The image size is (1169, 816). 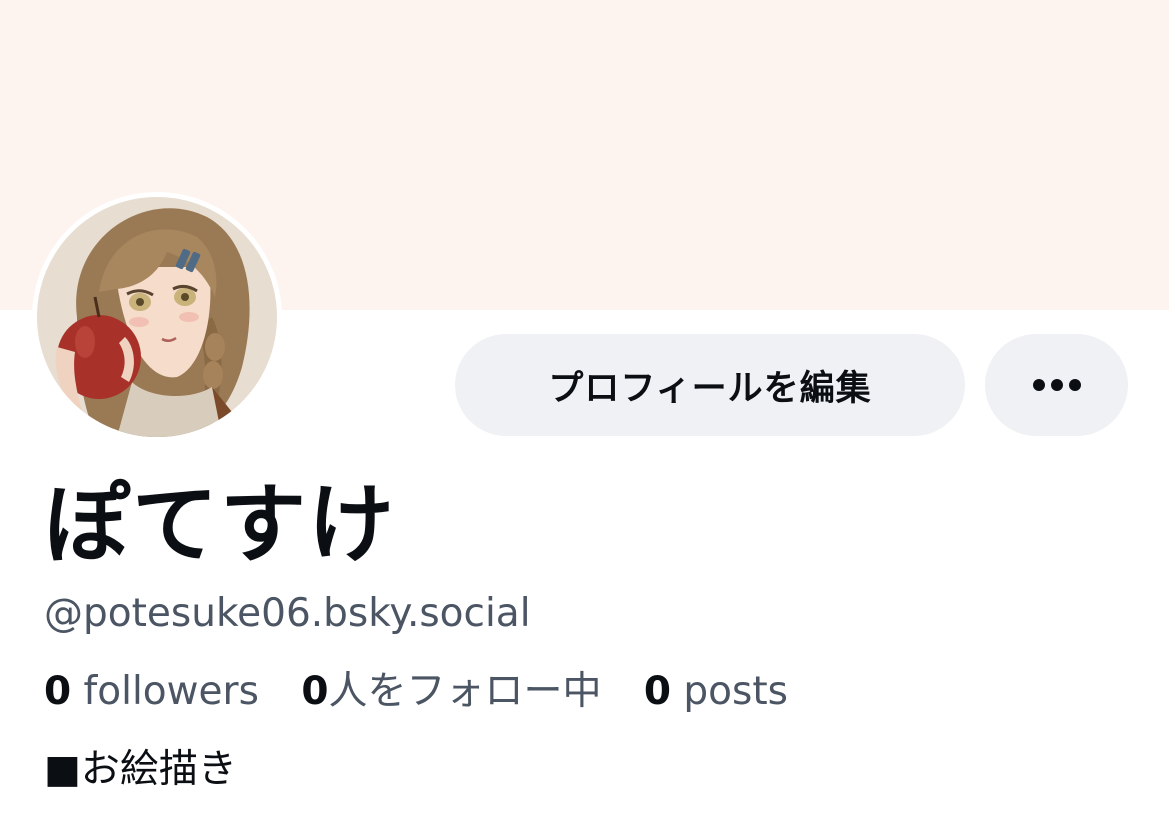 What do you see at coordinates (315, 691) in the screenshot?
I see `following-count: 0` at bounding box center [315, 691].